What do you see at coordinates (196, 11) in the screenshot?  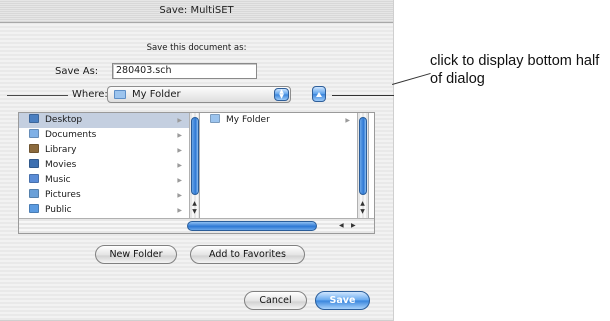 I see `window-title: Save: MultiSET` at bounding box center [196, 11].